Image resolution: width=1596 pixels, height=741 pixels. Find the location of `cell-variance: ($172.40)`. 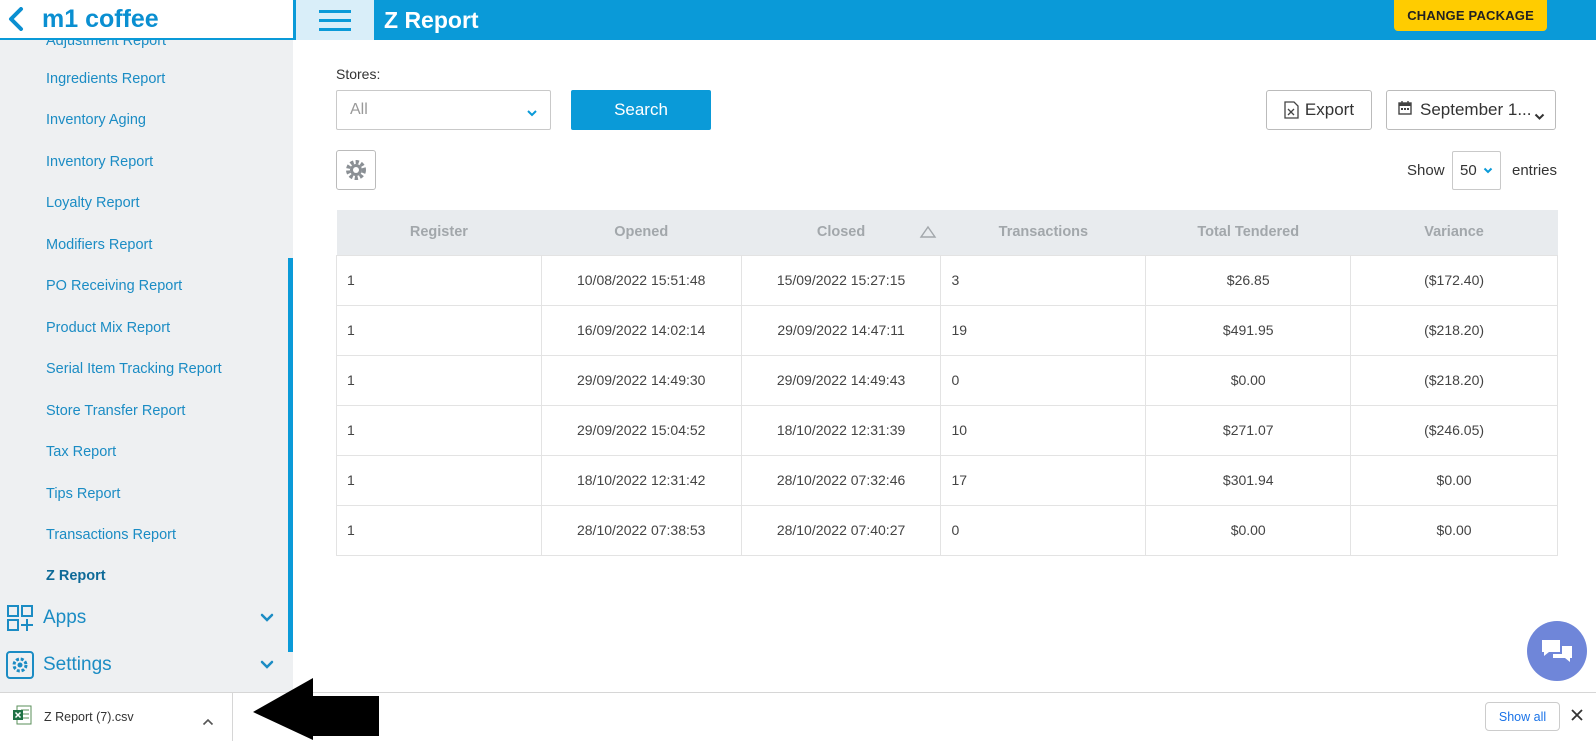

cell-variance: ($172.40) is located at coordinates (1454, 280).